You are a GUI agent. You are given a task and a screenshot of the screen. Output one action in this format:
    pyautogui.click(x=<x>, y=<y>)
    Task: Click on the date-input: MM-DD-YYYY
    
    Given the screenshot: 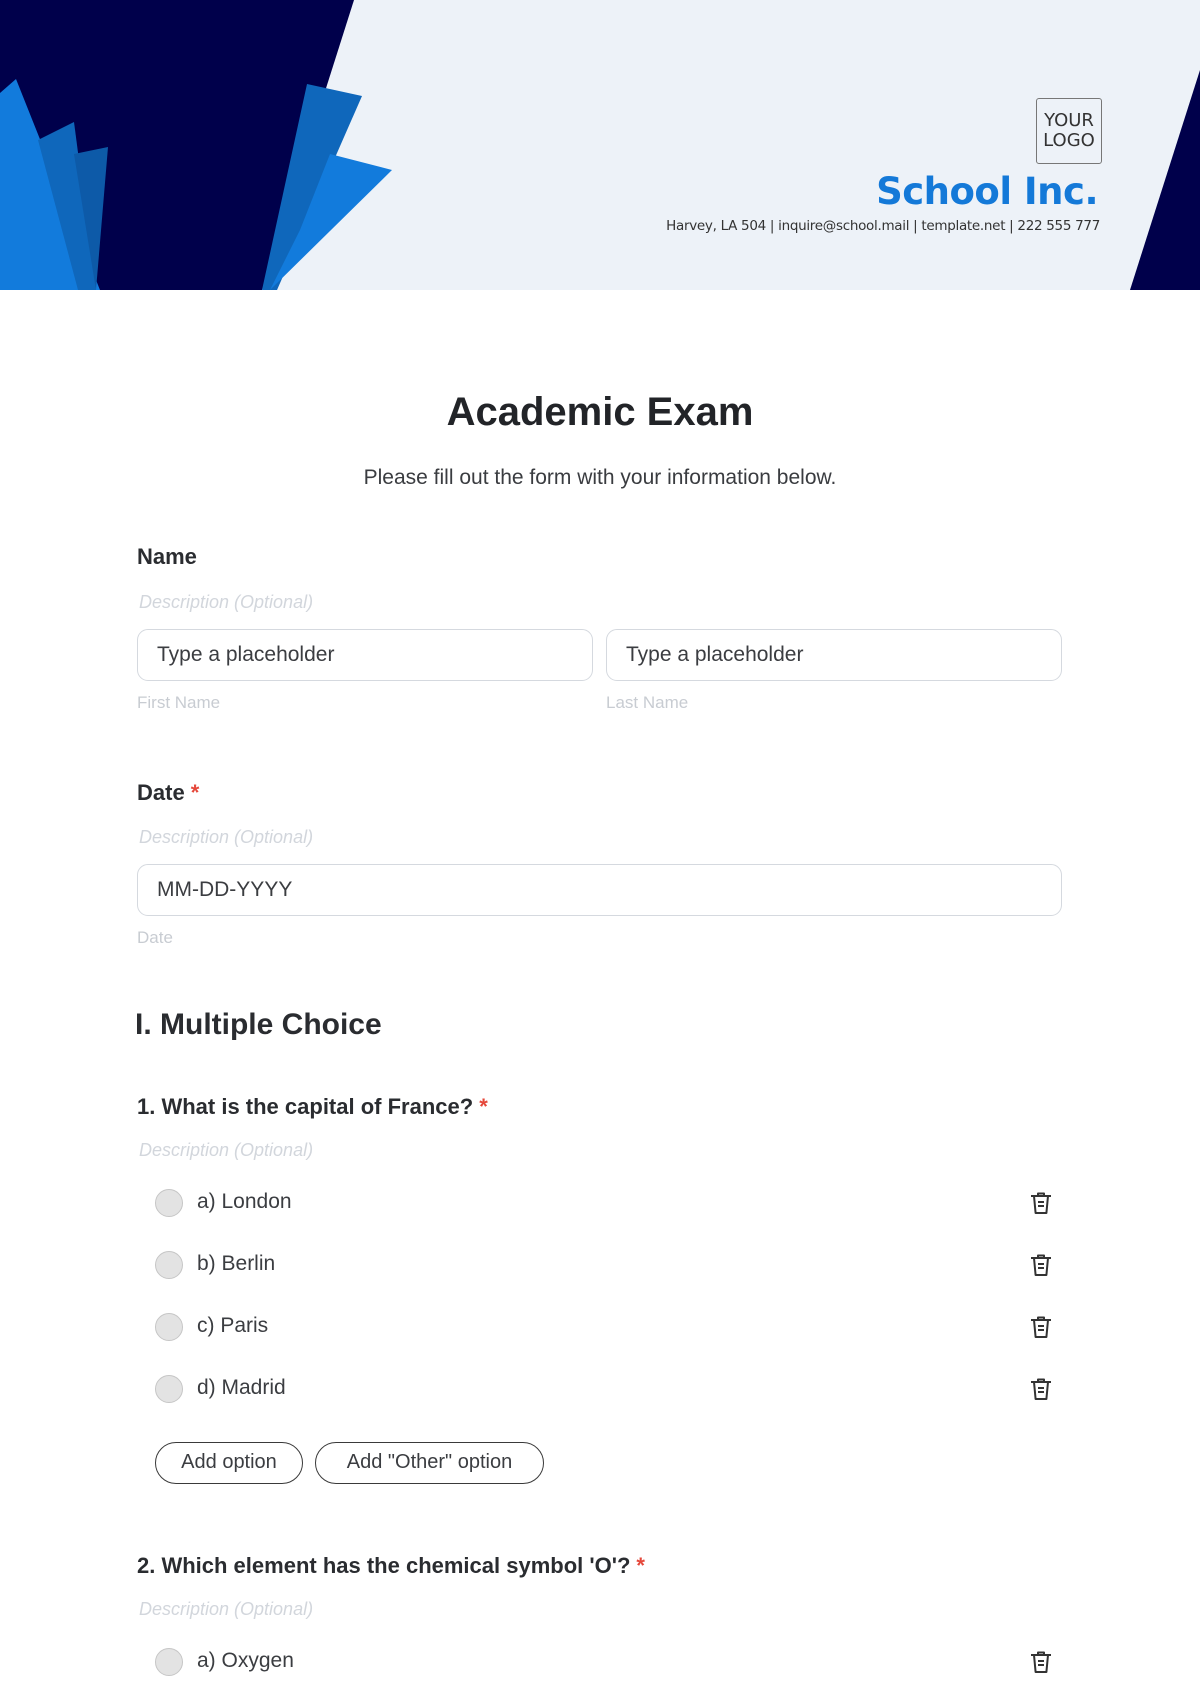 What is the action you would take?
    pyautogui.click(x=599, y=890)
    